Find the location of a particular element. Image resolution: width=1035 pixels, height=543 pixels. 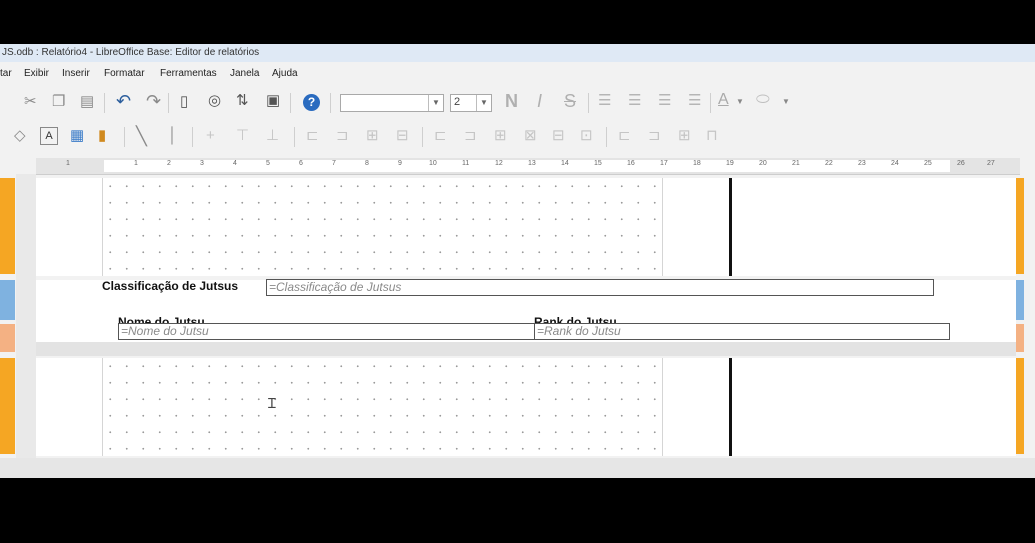

text-cursor-icon: Ɪ is located at coordinates (272, 403).